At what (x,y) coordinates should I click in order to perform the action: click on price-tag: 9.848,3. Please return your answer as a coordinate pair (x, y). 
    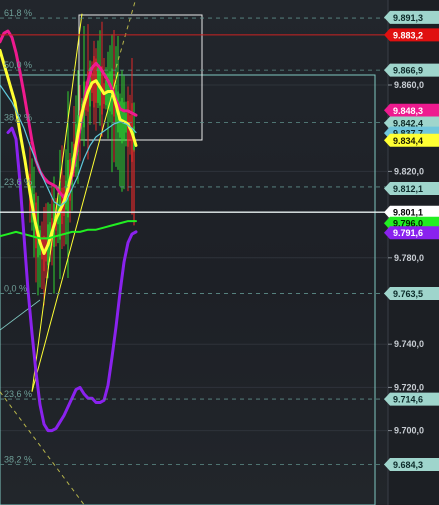
    Looking at the image, I should click on (411, 110).